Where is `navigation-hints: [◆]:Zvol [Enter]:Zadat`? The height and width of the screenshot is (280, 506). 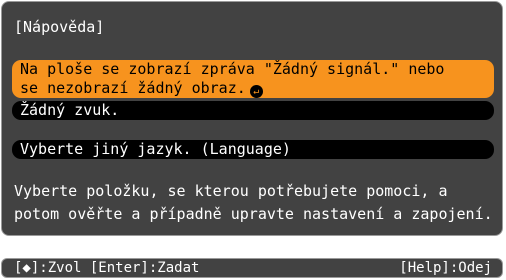
navigation-hints: [◆]:Zvol [Enter]:Zadat is located at coordinates (107, 268).